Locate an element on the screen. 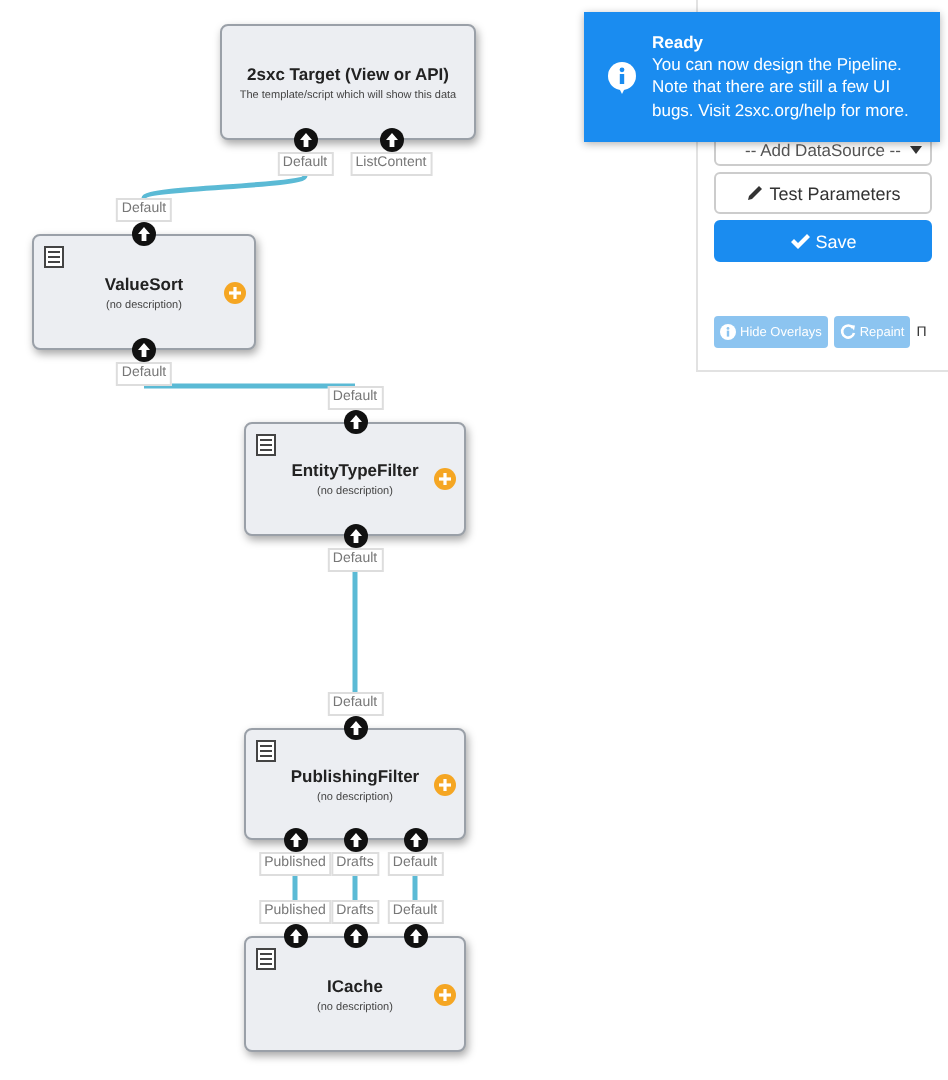 This screenshot has width=948, height=1080. node-title: ValueSort is located at coordinates (144, 283).